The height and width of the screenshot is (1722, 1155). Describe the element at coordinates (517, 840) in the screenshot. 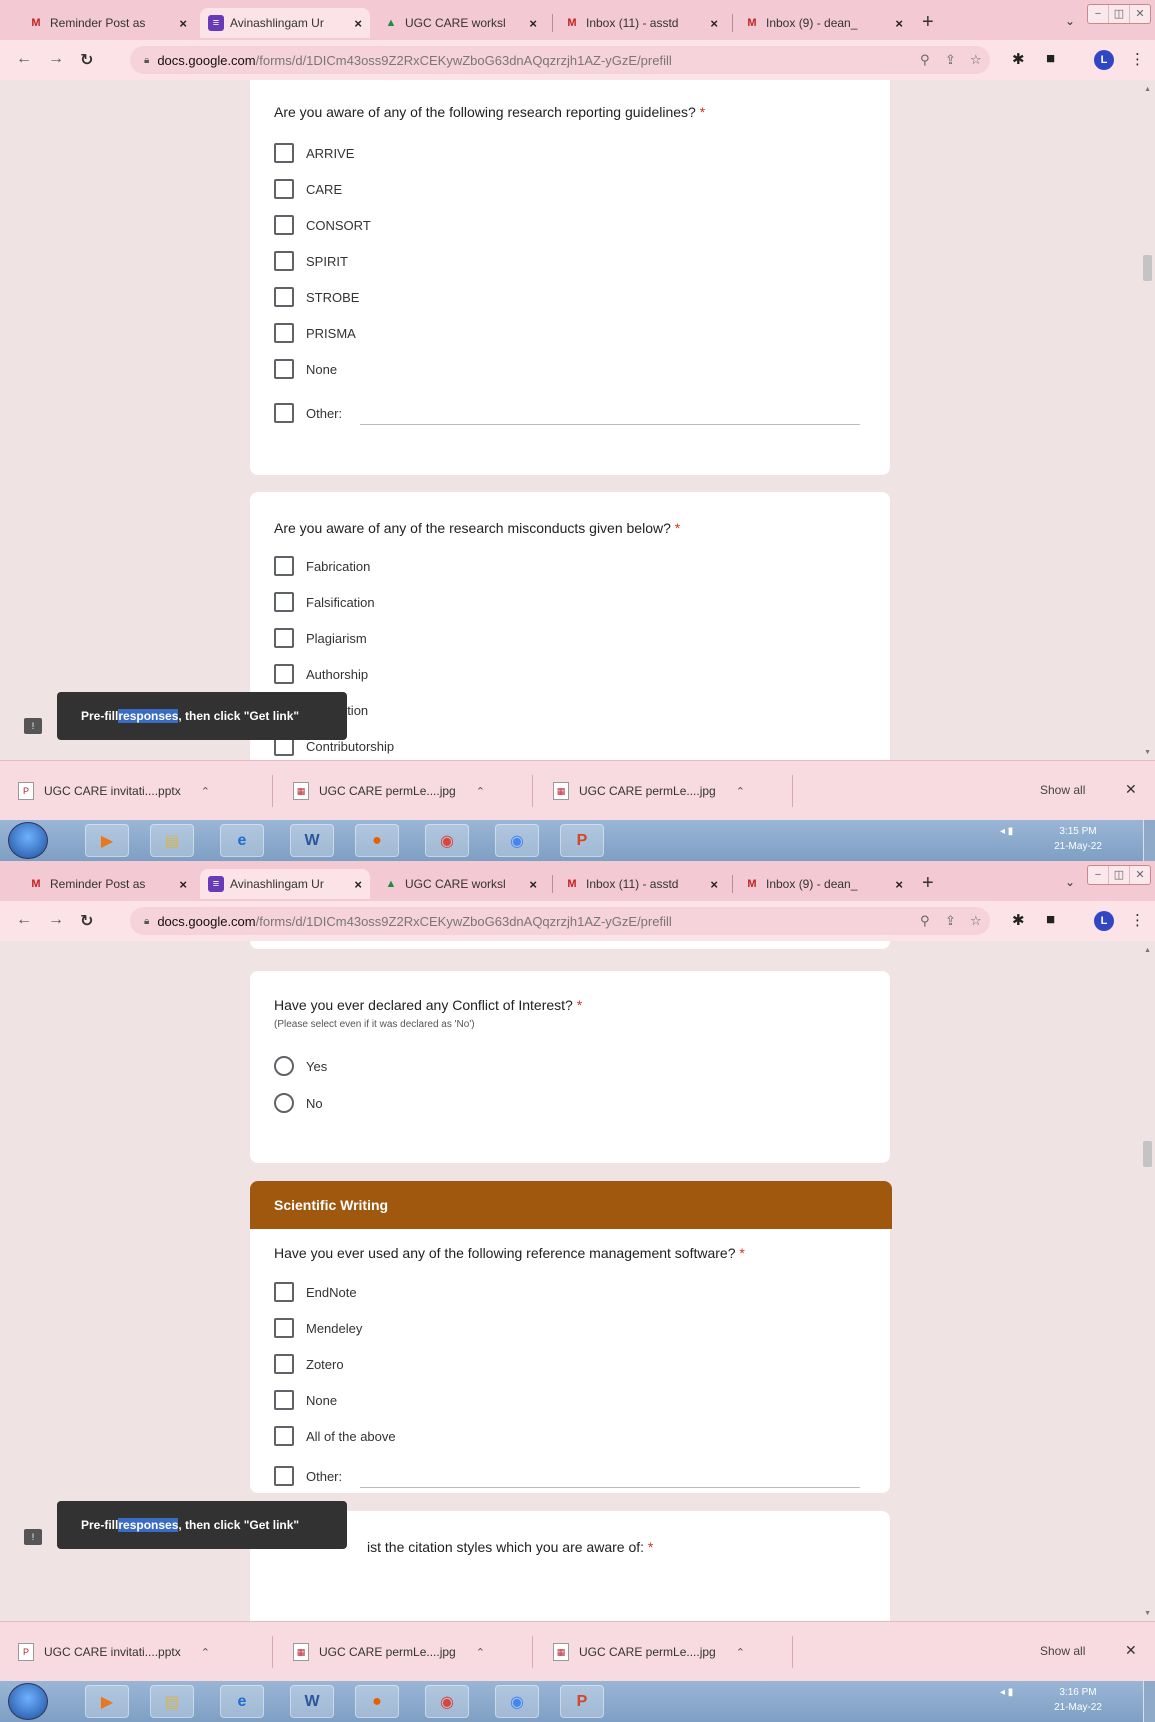

I see `chrome-profile-icon: ◉` at that location.